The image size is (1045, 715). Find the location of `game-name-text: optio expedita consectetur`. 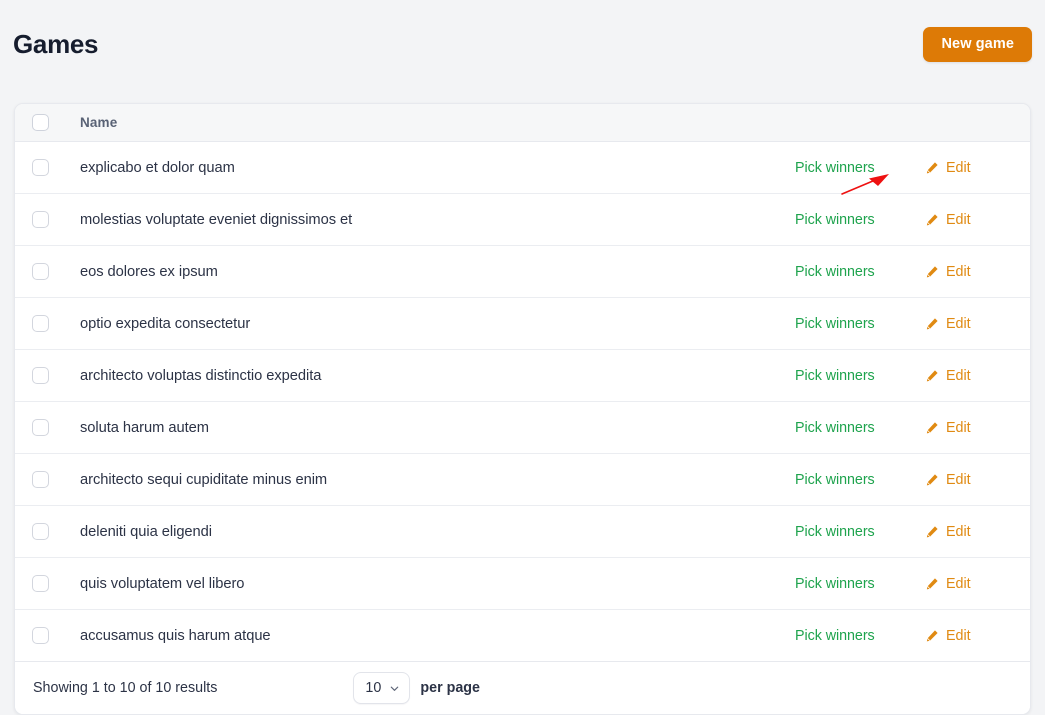

game-name-text: optio expedita consectetur is located at coordinates (165, 323).